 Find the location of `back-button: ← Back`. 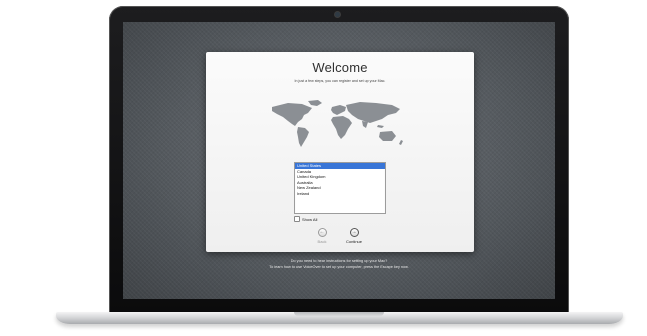

back-button: ← Back is located at coordinates (322, 236).